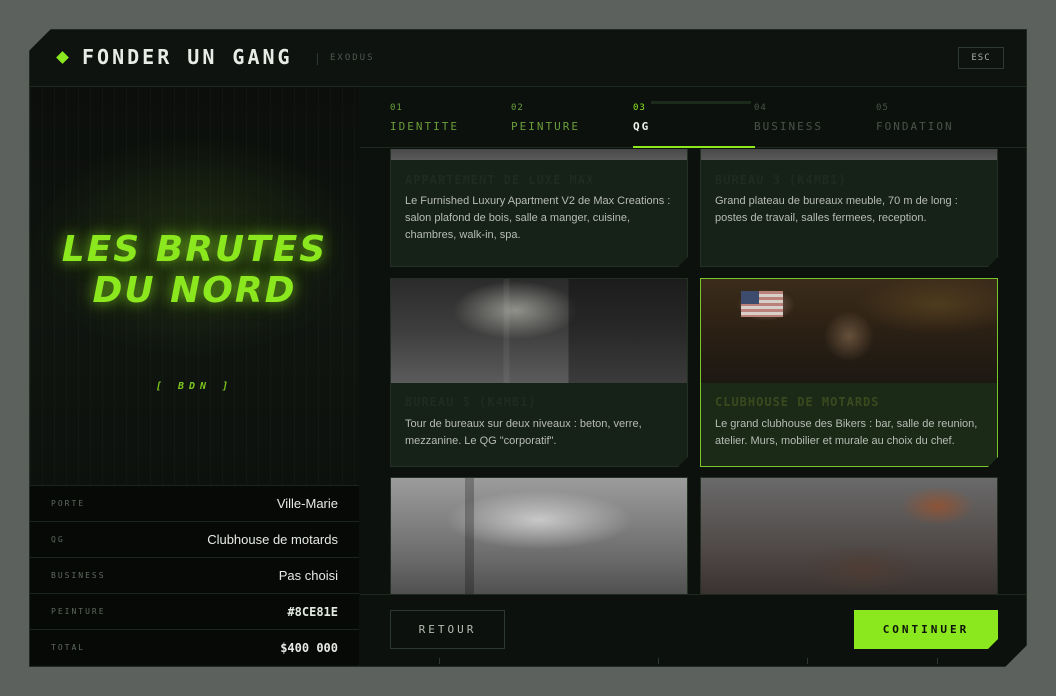 This screenshot has width=1056, height=696. What do you see at coordinates (882, 108) in the screenshot?
I see `tab-number: 05` at bounding box center [882, 108].